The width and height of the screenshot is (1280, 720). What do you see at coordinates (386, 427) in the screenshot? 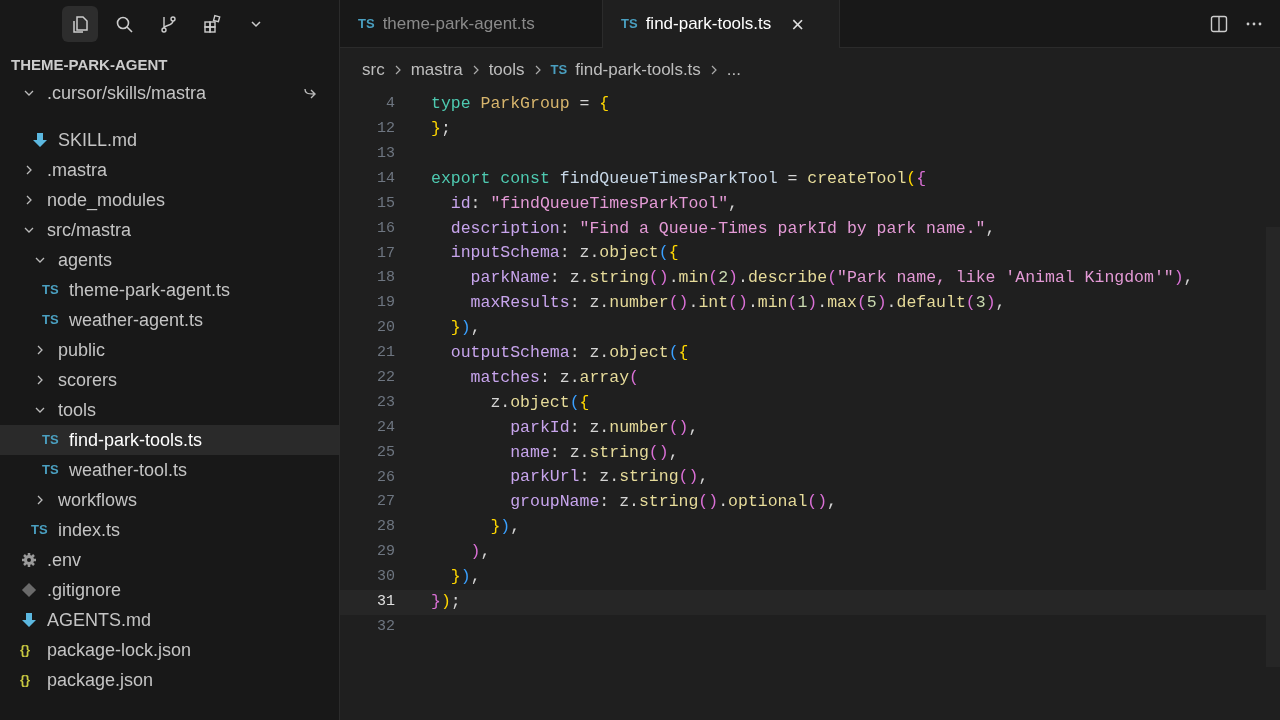
I see `line-number: 24` at bounding box center [386, 427].